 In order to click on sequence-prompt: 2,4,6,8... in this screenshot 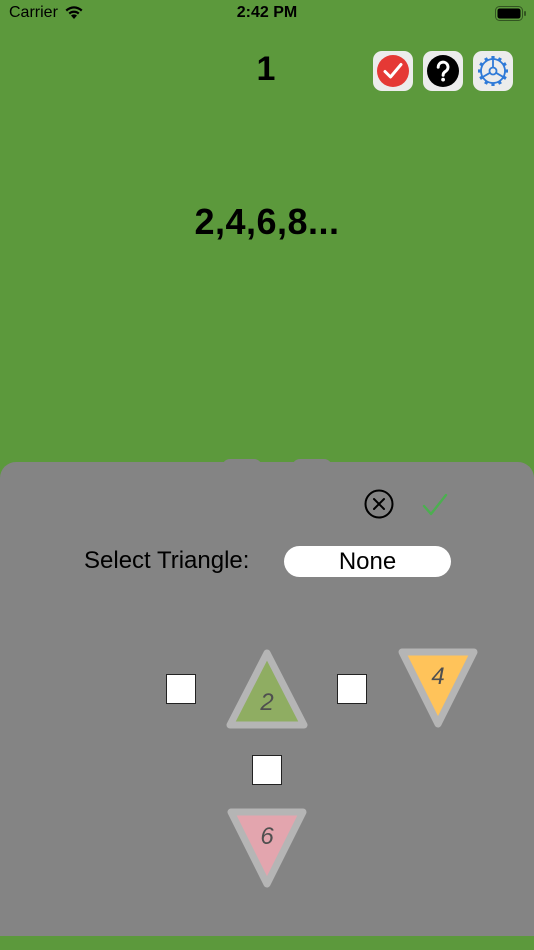, I will do `click(267, 221)`.